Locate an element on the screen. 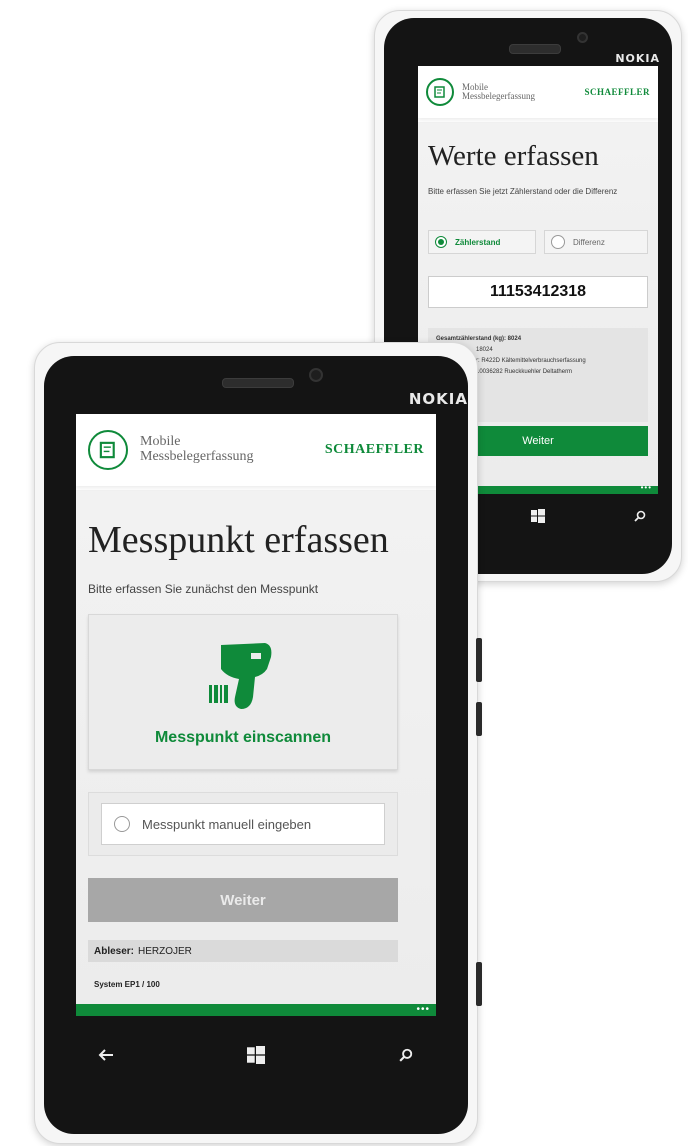 The height and width of the screenshot is (1146, 688). barcode-scanner-icon is located at coordinates (242, 677).